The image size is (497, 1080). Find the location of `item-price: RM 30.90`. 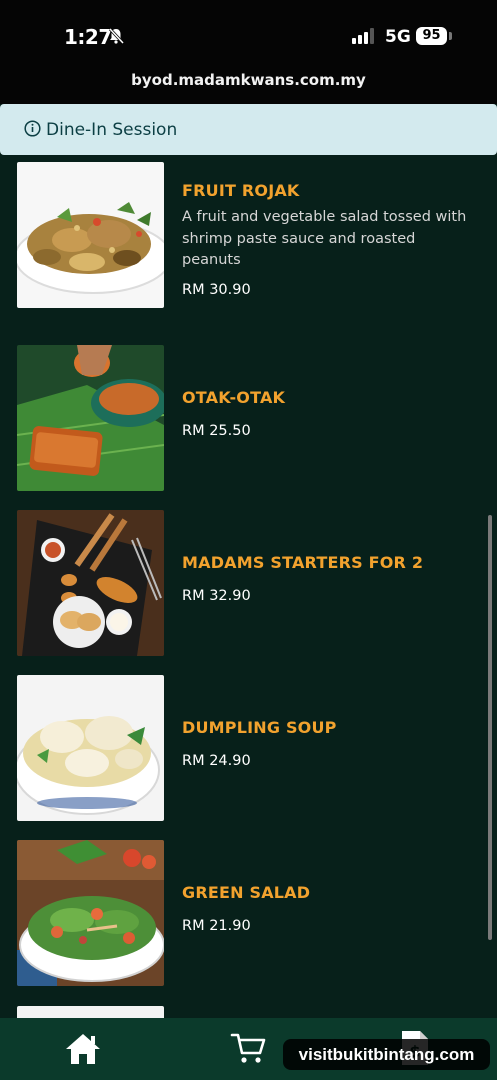

item-price: RM 30.90 is located at coordinates (216, 289).